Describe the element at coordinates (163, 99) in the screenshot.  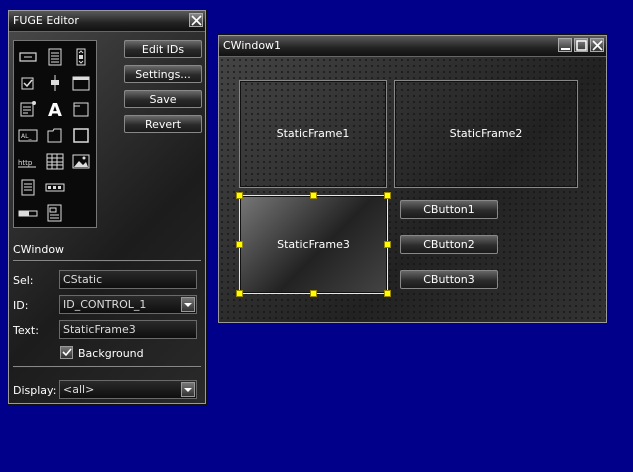
I see `save-button: Save` at that location.